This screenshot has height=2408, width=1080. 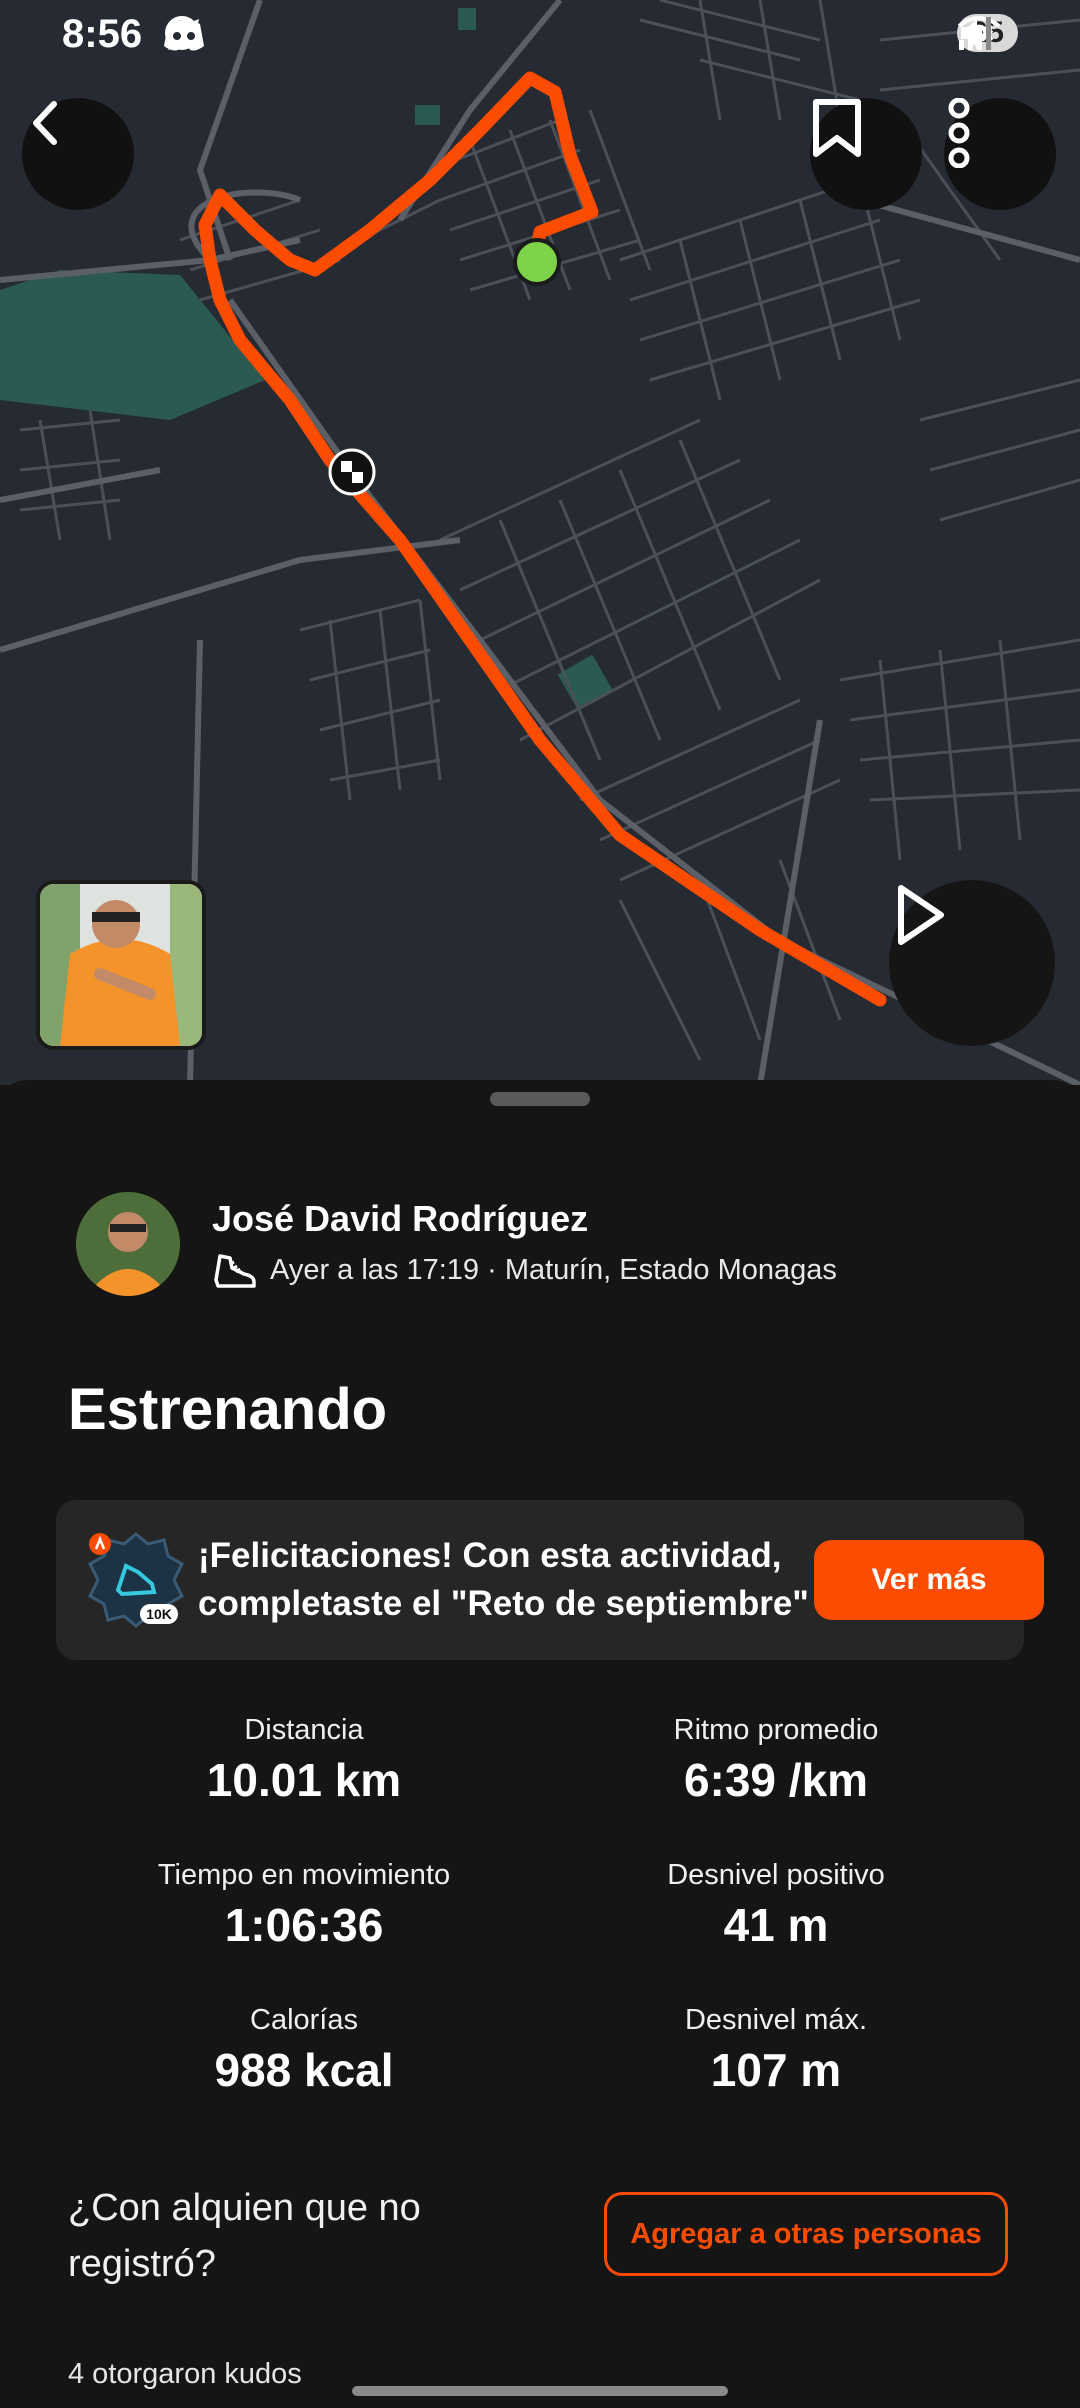 I want to click on challenge-message-line2: completaste el "Reto de septiembre", so click(x=503, y=1603).